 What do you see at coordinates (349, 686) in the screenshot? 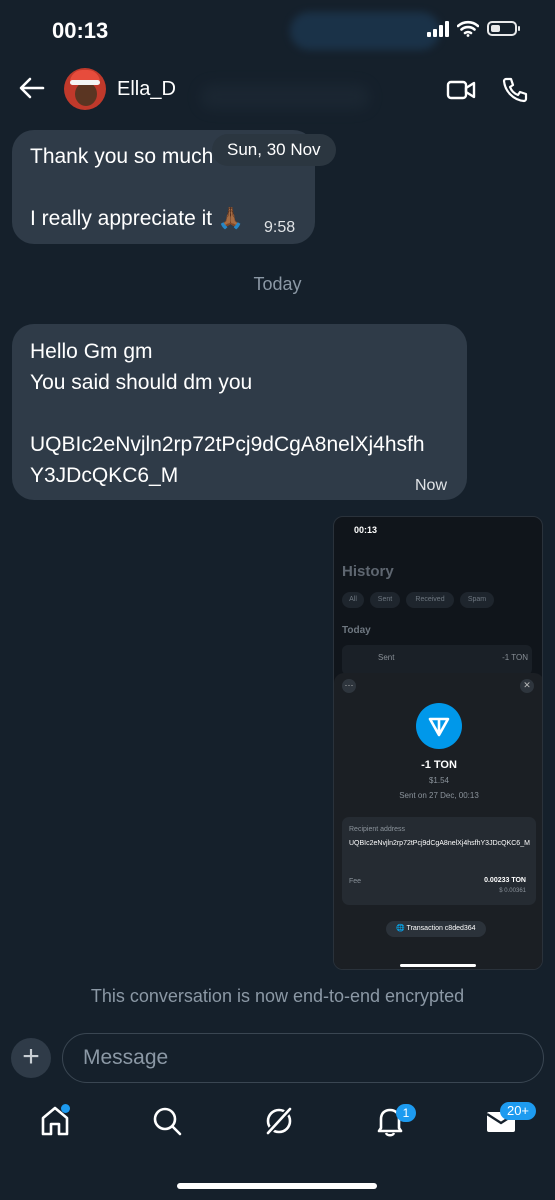
I see `more-icon: ···` at bounding box center [349, 686].